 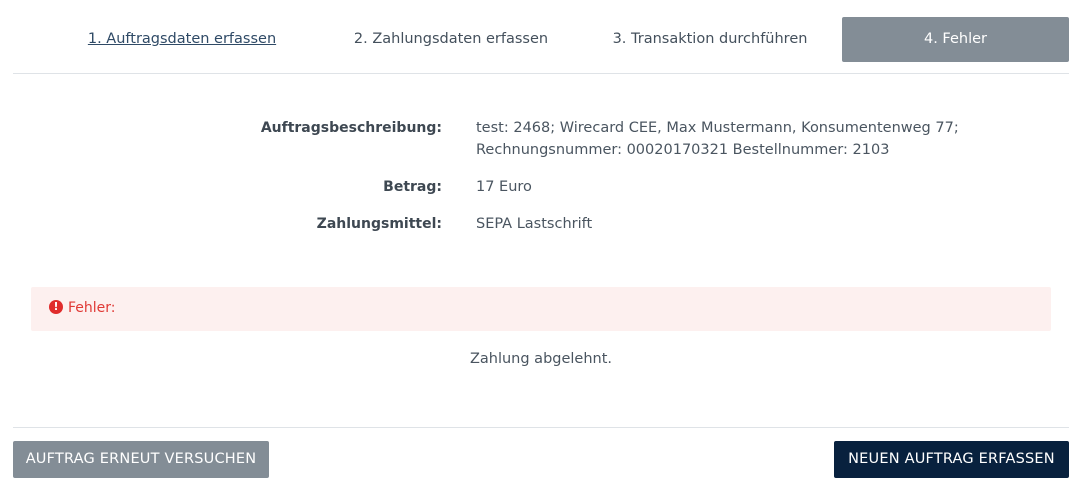 What do you see at coordinates (951, 459) in the screenshot?
I see `new-order-button: NEUEN AUFTRAG ERFASSEN` at bounding box center [951, 459].